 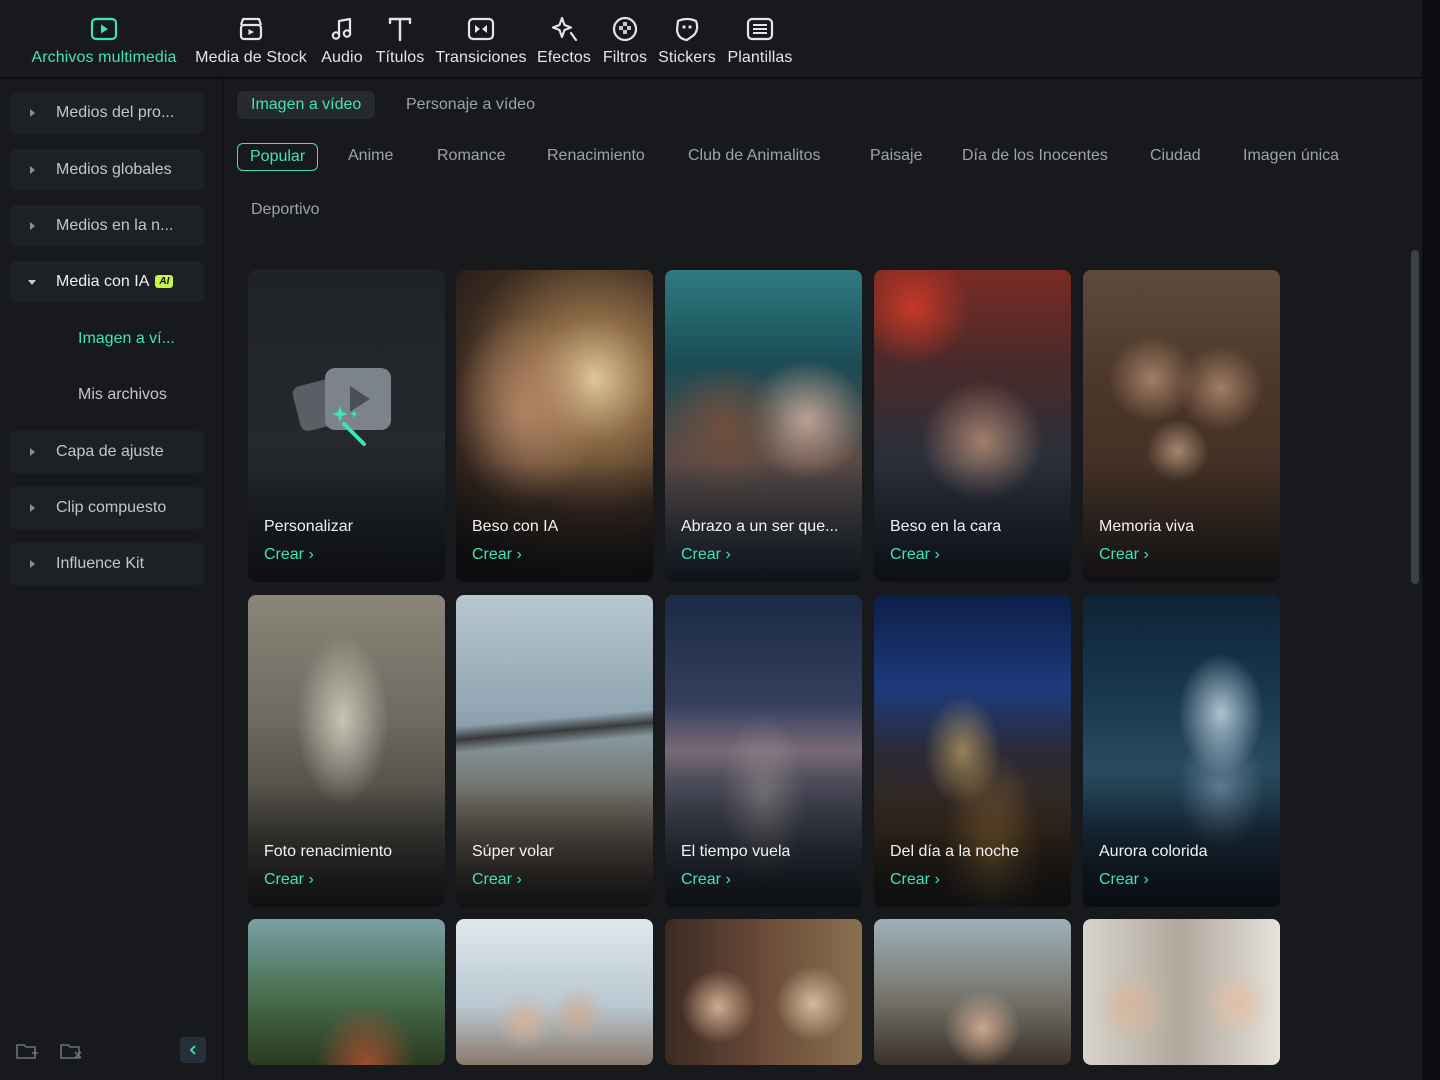 What do you see at coordinates (754, 157) in the screenshot?
I see `category-club-de-animalitos: Club de Animalitos` at bounding box center [754, 157].